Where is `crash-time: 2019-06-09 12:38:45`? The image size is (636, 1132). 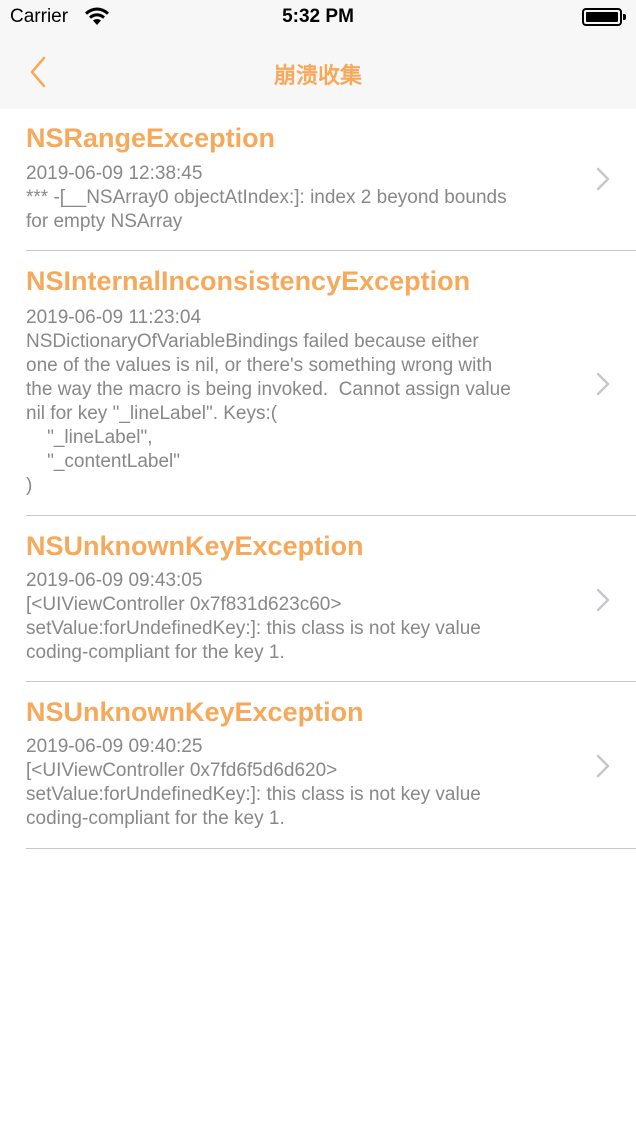 crash-time: 2019-06-09 12:38:45 is located at coordinates (114, 173).